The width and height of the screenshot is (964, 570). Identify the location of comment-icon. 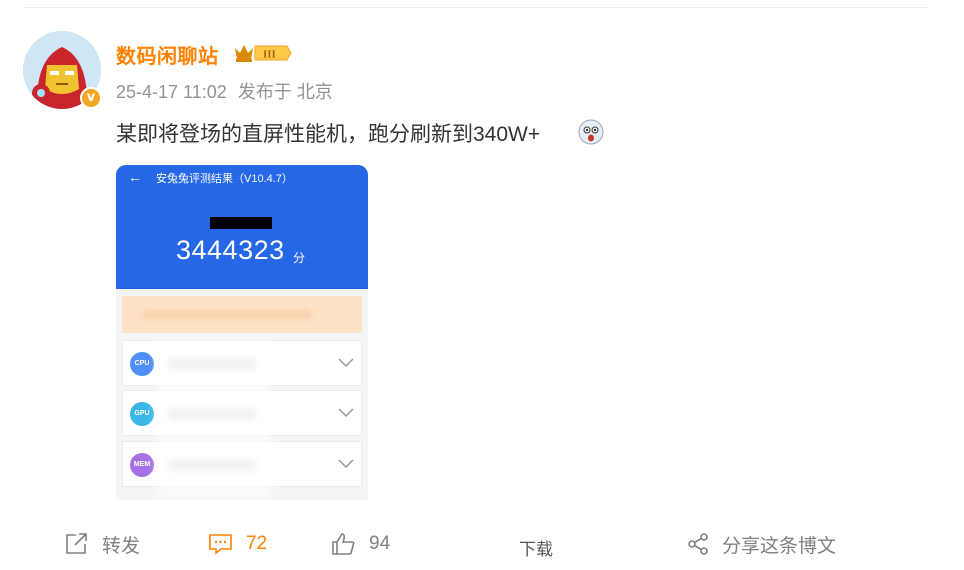
(220, 544).